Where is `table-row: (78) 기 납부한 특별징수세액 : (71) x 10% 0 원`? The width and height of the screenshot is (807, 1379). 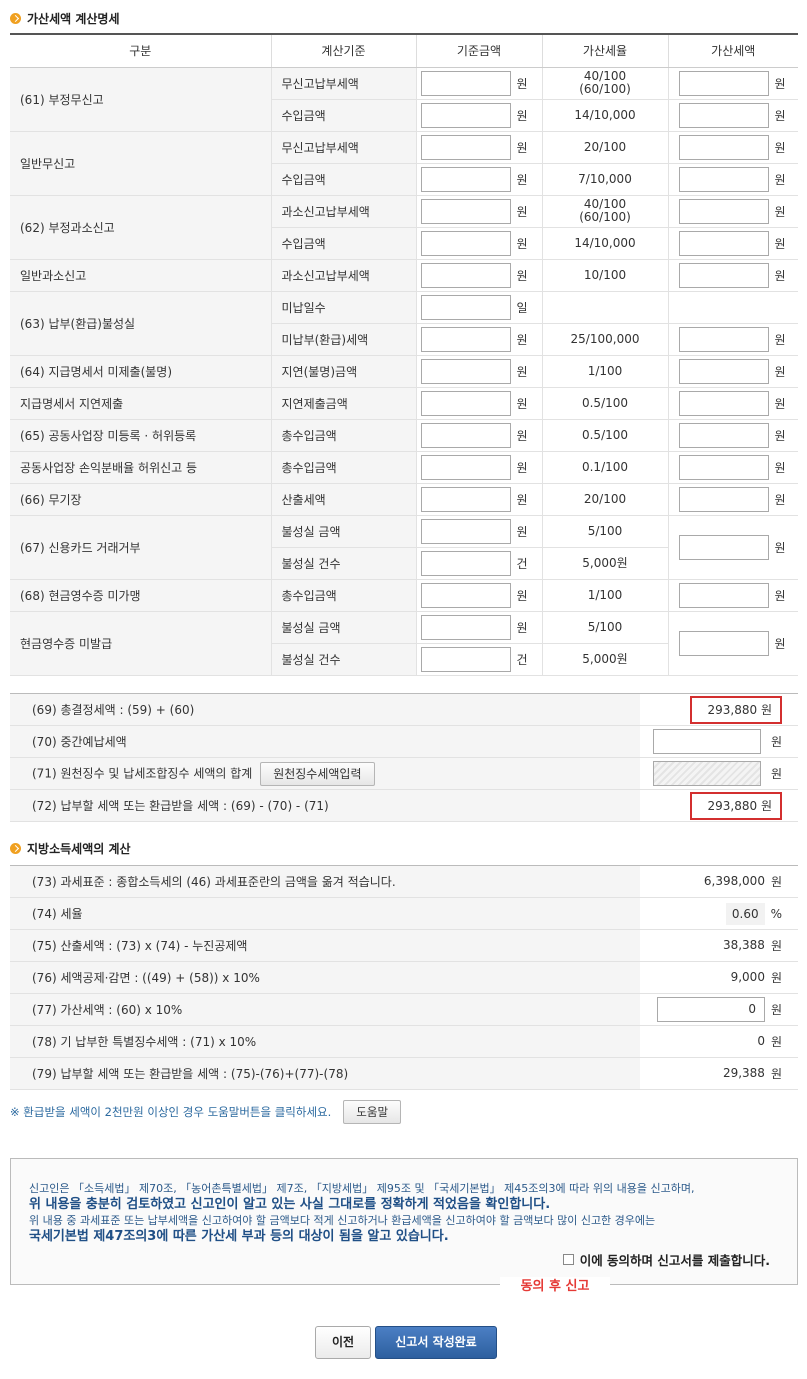 table-row: (78) 기 납부한 특별징수세액 : (71) x 10% 0 원 is located at coordinates (404, 1041).